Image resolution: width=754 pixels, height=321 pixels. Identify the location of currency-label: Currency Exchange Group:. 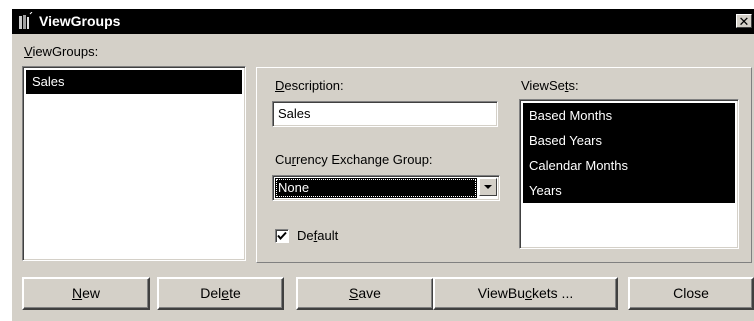
(354, 159).